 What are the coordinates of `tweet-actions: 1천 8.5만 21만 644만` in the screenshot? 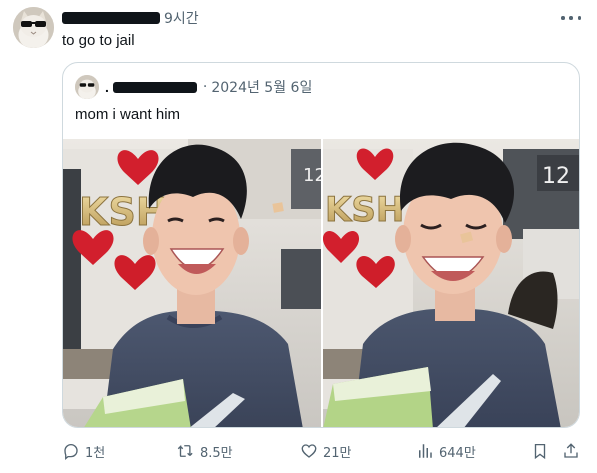 It's located at (323, 451).